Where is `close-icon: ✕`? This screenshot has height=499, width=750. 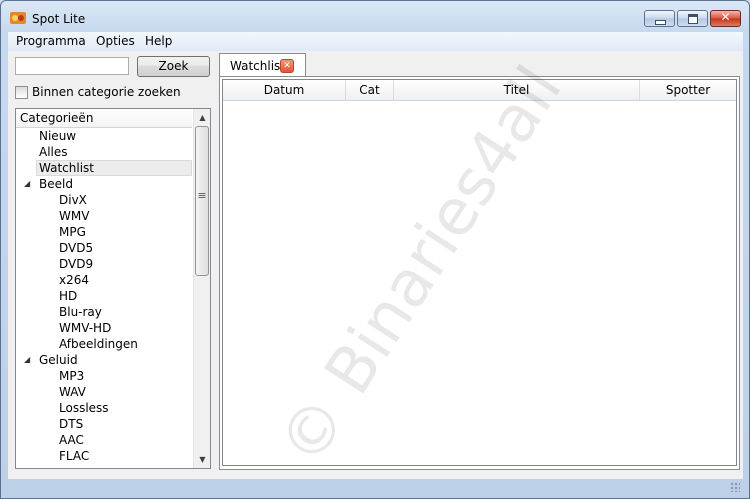
close-icon: ✕ is located at coordinates (287, 66).